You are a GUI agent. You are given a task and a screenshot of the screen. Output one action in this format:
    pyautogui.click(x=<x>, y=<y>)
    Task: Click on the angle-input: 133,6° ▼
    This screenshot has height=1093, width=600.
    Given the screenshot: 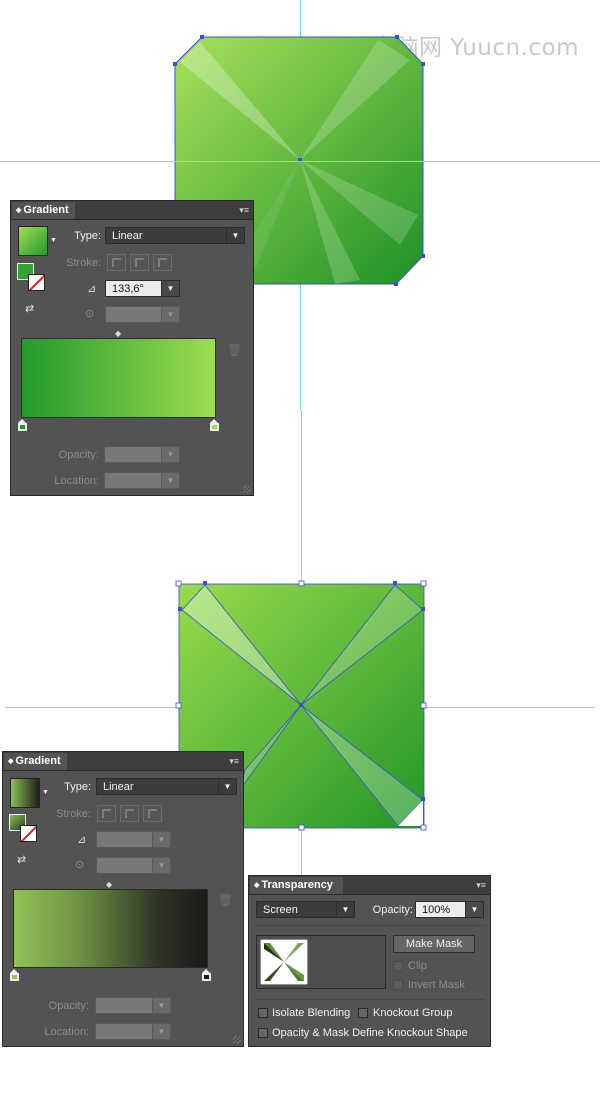 What is the action you would take?
    pyautogui.click(x=142, y=288)
    